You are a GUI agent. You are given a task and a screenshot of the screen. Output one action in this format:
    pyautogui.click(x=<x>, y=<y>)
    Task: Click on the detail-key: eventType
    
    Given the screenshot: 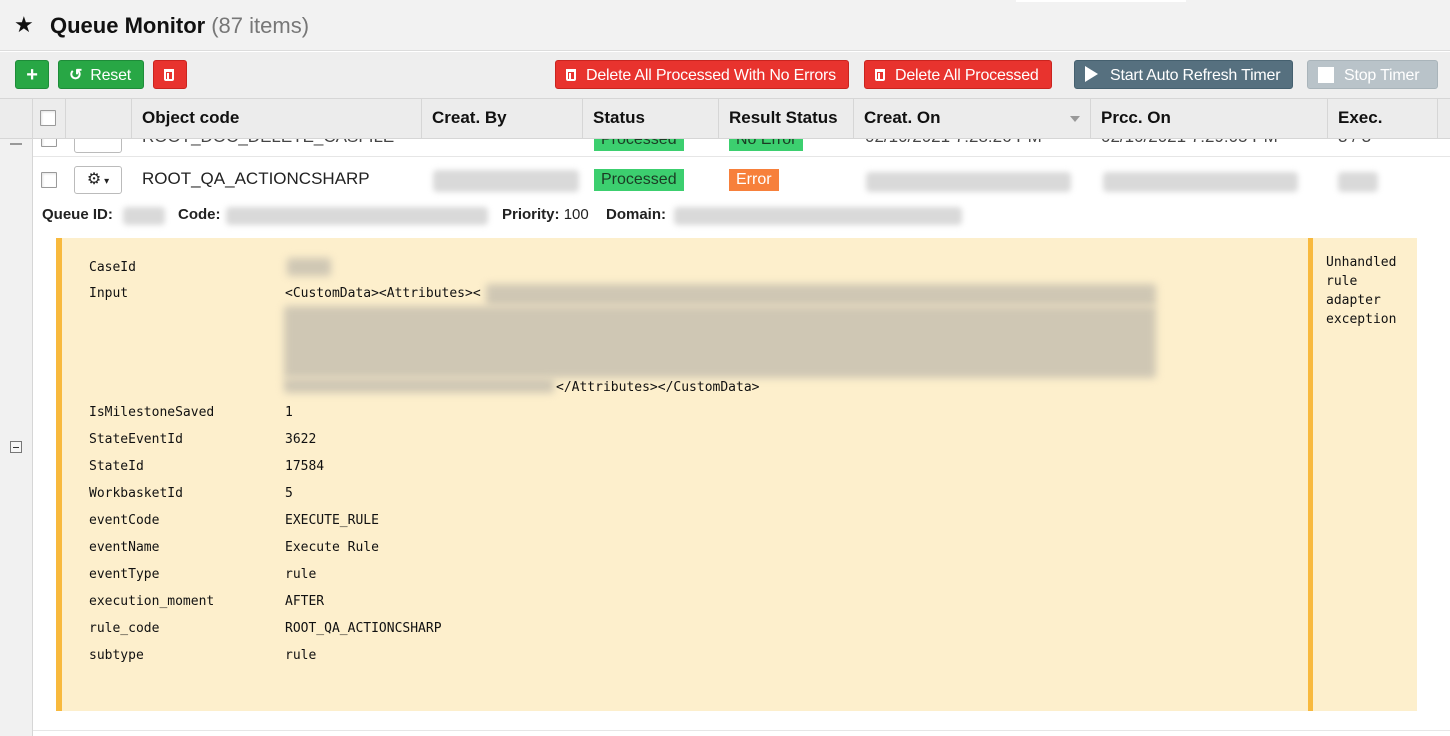 What is the action you would take?
    pyautogui.click(x=124, y=574)
    